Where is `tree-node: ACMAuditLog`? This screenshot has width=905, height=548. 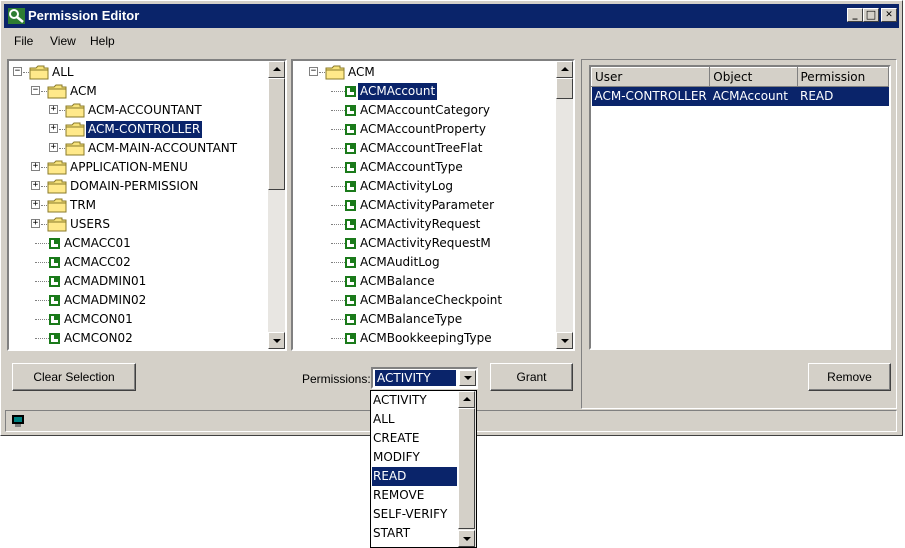 tree-node: ACMAuditLog is located at coordinates (424, 262).